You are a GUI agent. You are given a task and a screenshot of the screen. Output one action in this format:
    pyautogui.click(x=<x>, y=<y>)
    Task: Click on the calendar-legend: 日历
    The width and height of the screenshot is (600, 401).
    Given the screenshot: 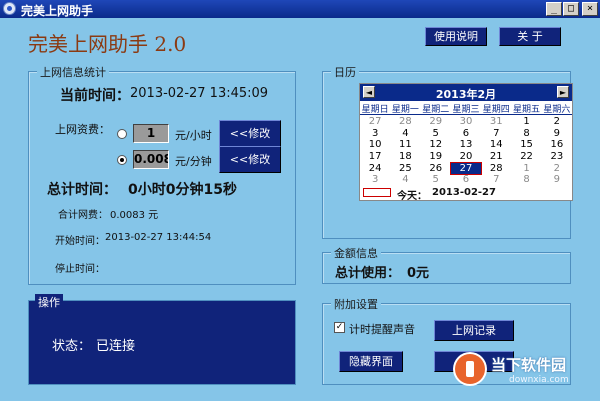 What is the action you would take?
    pyautogui.click(x=345, y=72)
    